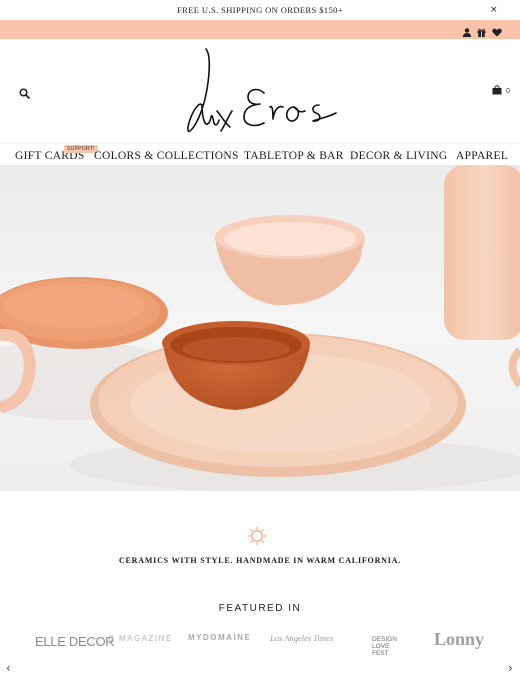 This screenshot has height=680, width=520. What do you see at coordinates (263, 93) in the screenshot?
I see `brand-logo` at bounding box center [263, 93].